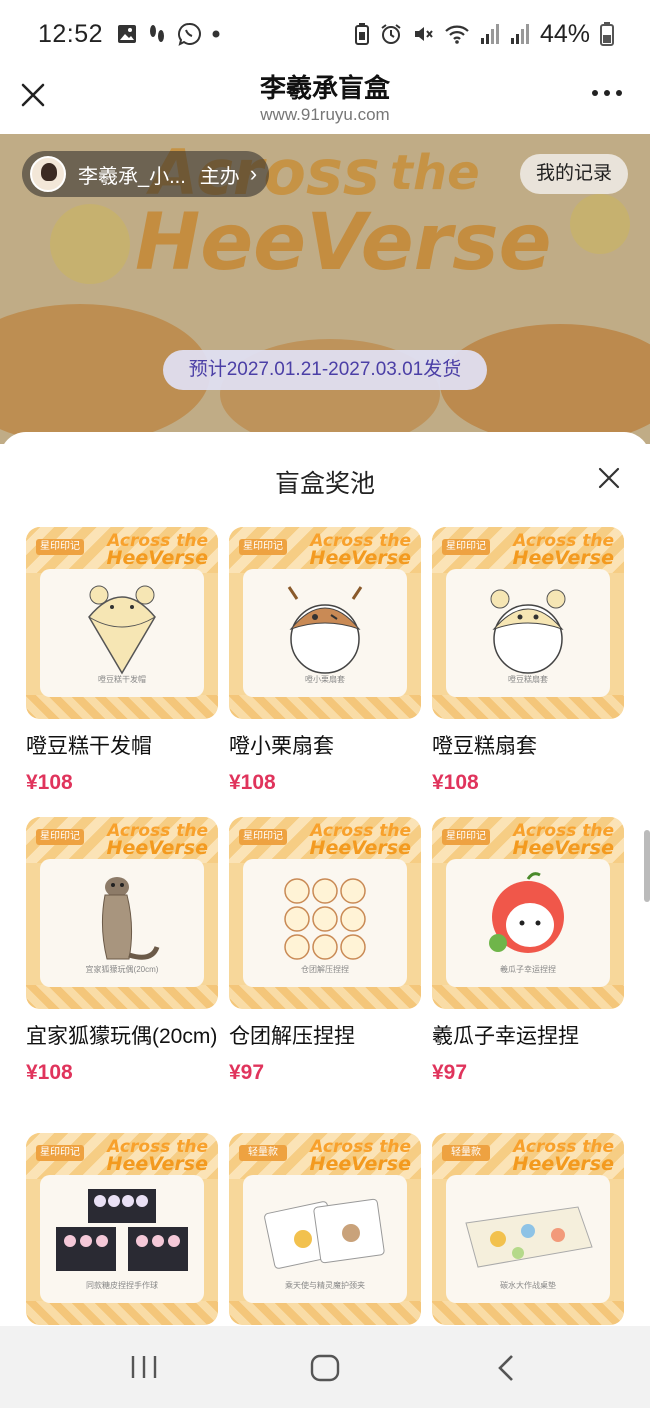 This screenshot has height=1408, width=650. Describe the element at coordinates (281, 746) in the screenshot. I see `prize-name: 噔小栗扇套` at that location.